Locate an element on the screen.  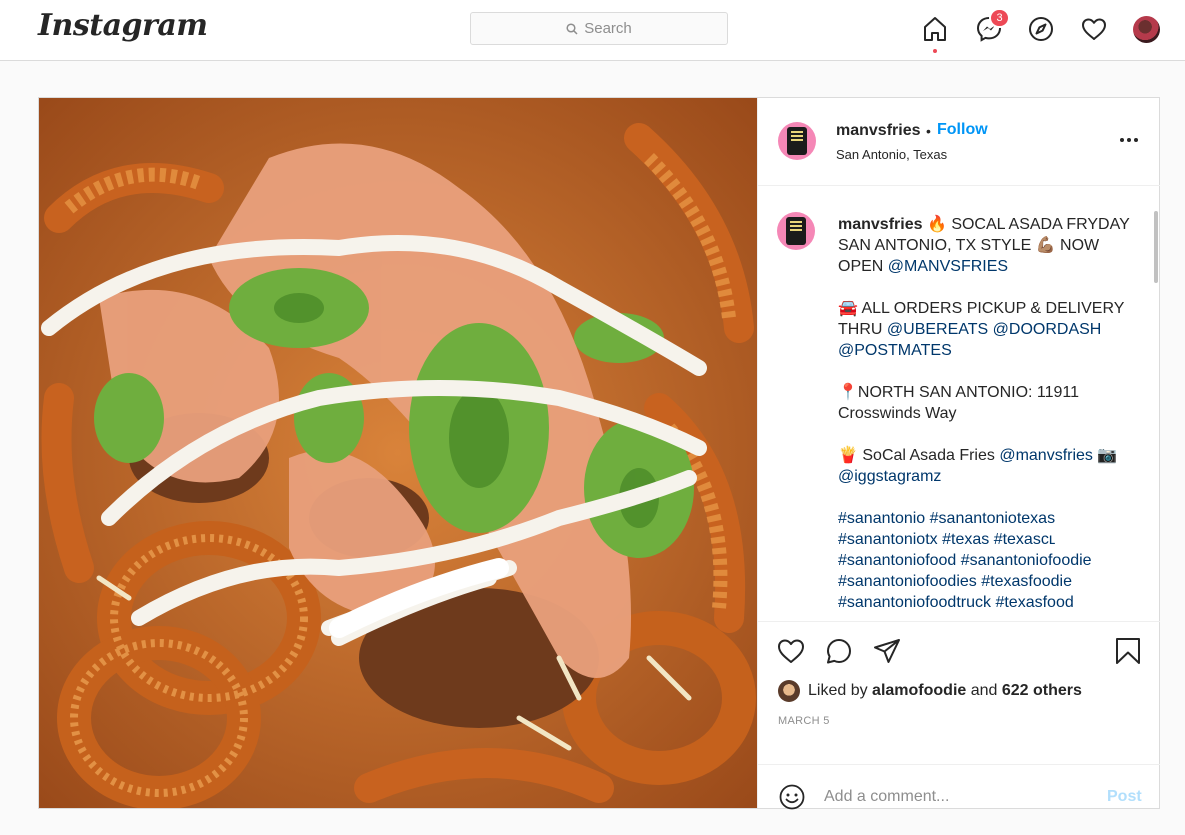
hashtag-link: #sanantoniofood is located at coordinates (897, 560).